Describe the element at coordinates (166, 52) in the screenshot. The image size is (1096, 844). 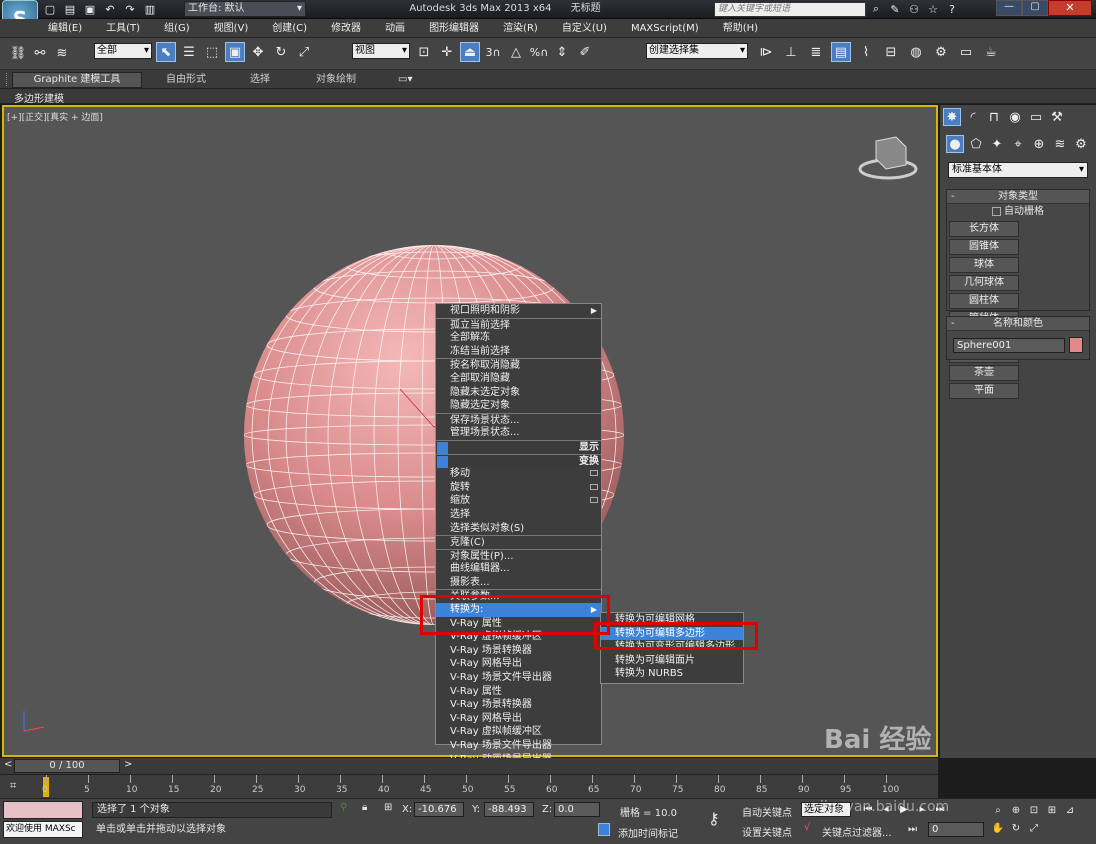
I see `select-object-icon: ⬉` at that location.